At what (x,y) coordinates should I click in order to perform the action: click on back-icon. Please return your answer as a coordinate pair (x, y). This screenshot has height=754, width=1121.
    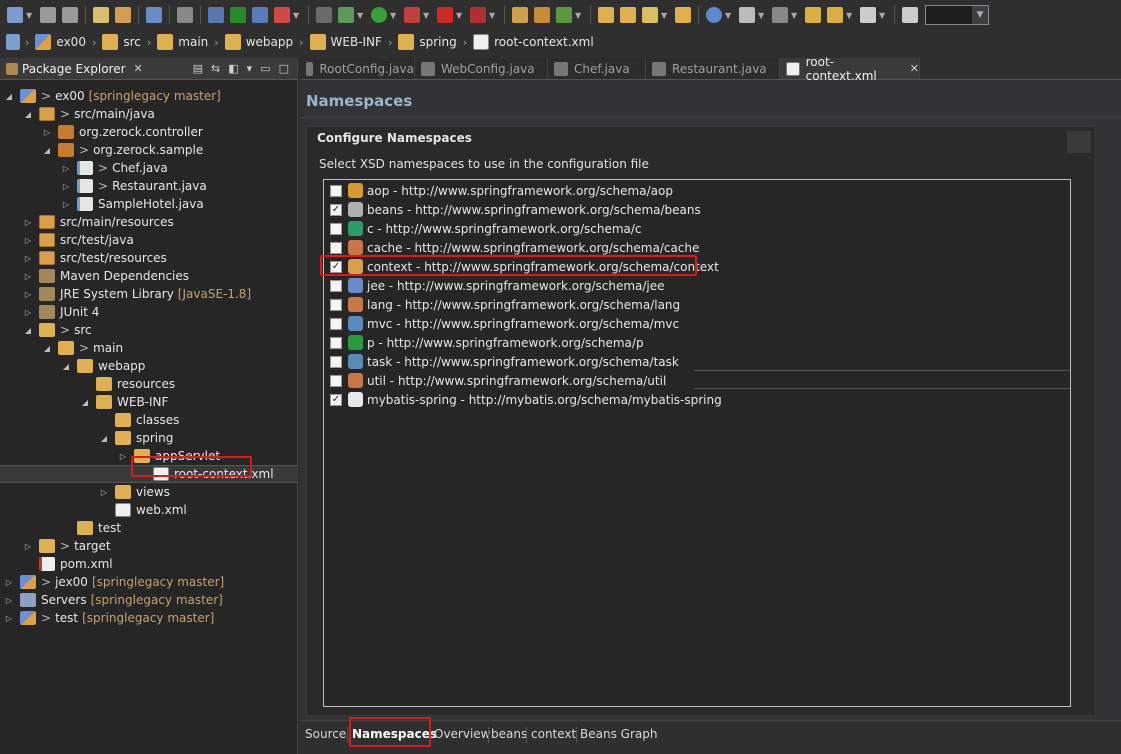
    Looking at the image, I should click on (835, 15).